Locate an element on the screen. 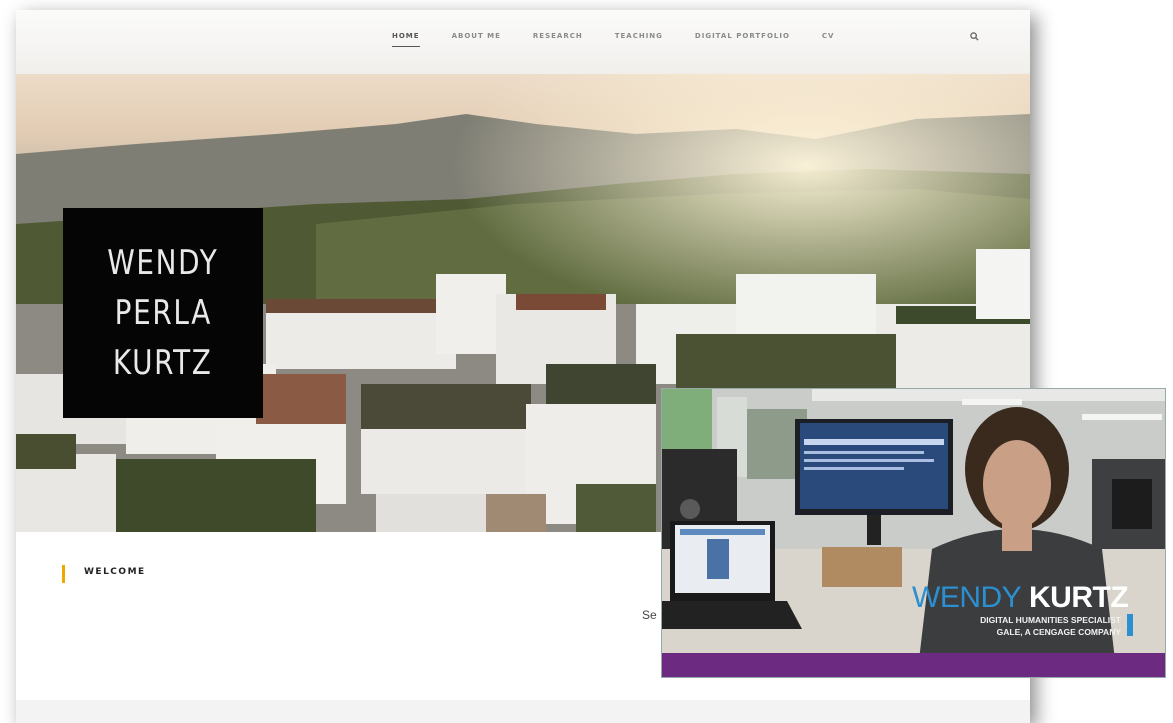 Image resolution: width=1173 pixels, height=723 pixels. name-title-box: WENDY PERLA KURTZ is located at coordinates (163, 313).